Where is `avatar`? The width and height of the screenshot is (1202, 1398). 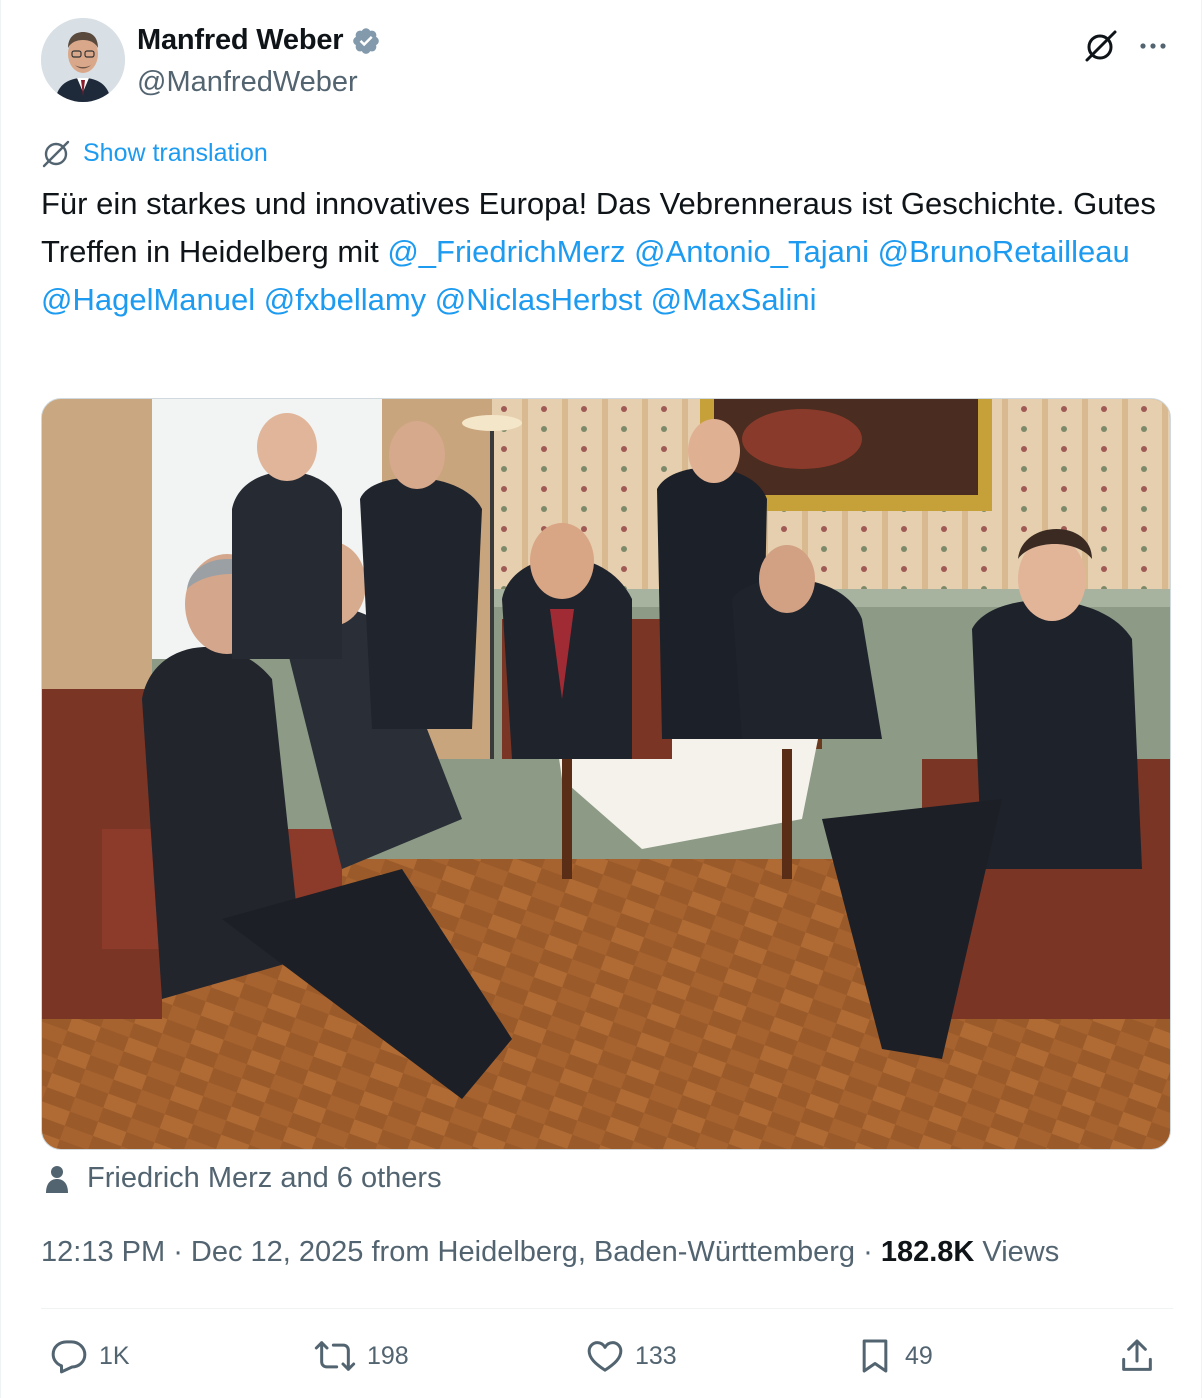
avatar is located at coordinates (83, 60).